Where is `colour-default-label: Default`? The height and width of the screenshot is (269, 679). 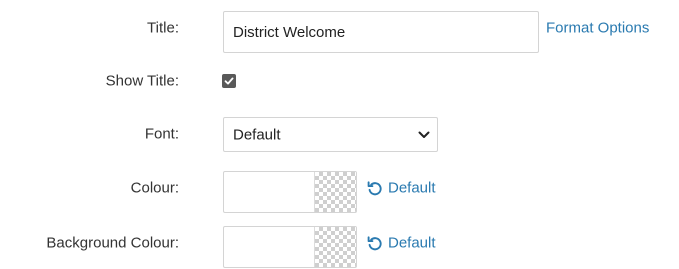 colour-default-label: Default is located at coordinates (412, 188).